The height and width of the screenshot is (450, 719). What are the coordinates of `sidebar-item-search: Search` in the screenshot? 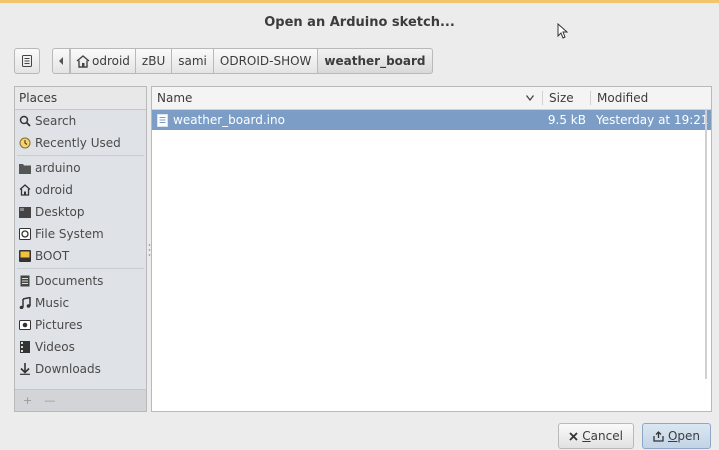 It's located at (80, 121).